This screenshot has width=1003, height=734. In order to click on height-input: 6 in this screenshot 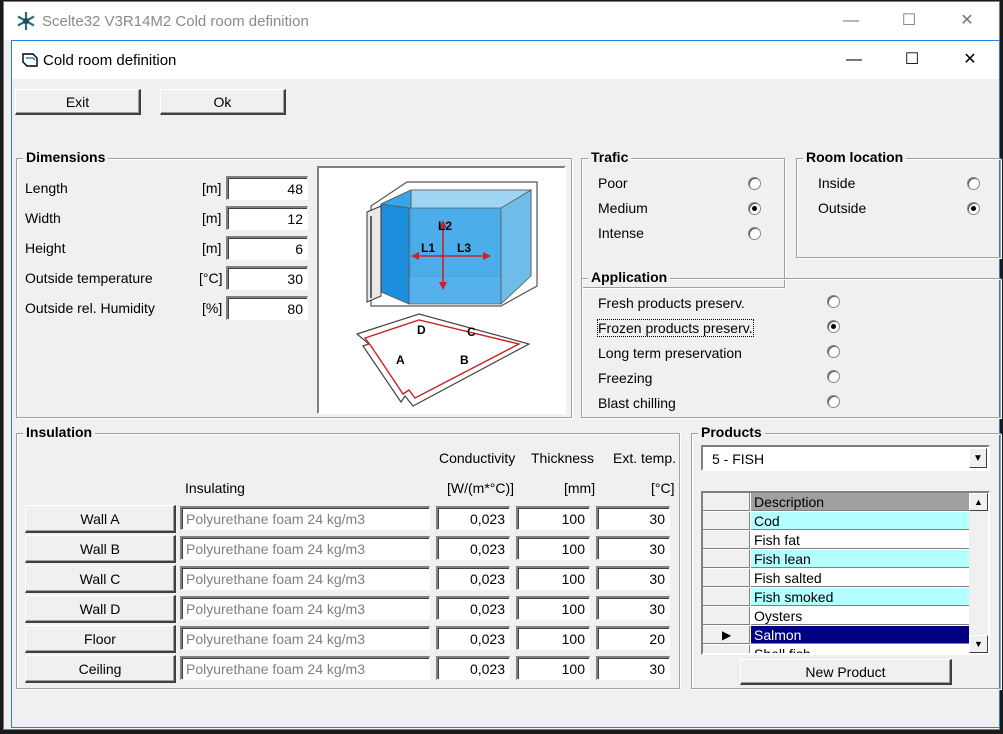, I will do `click(267, 248)`.